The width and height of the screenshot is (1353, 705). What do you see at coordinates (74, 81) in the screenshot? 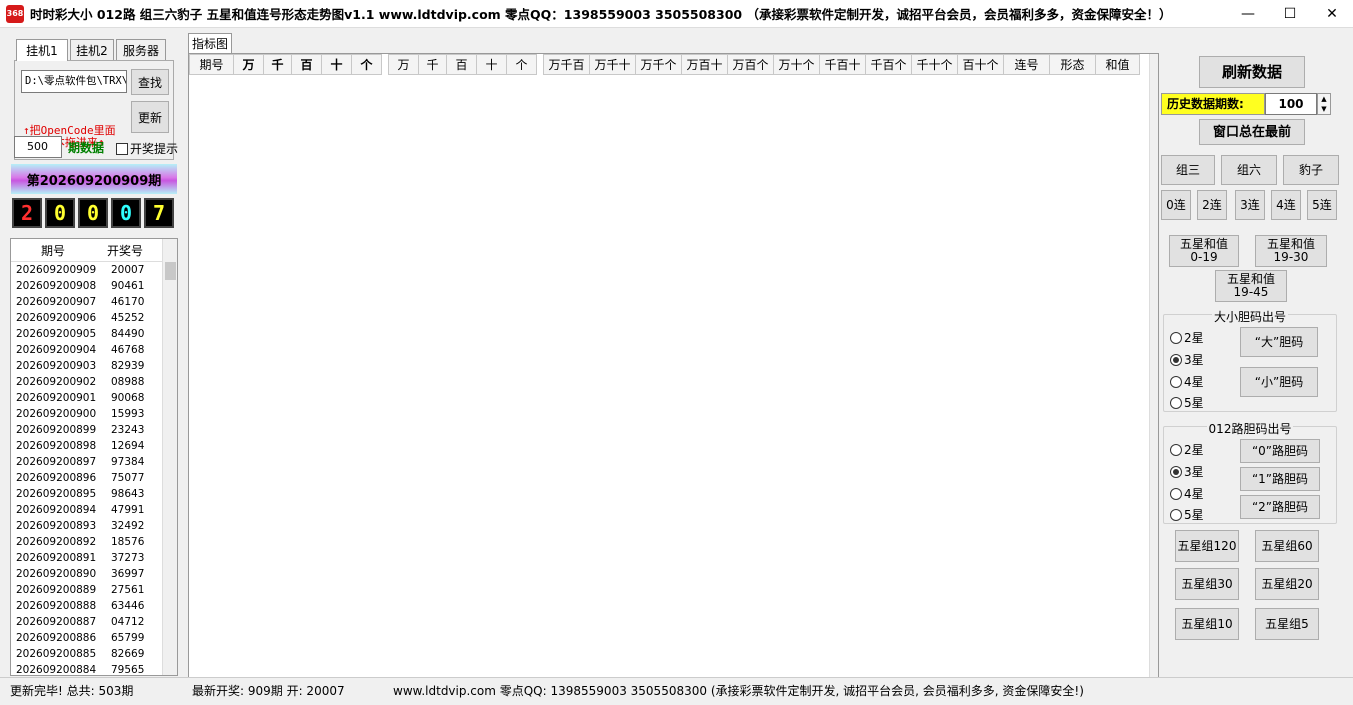
I see `path-input: D:\零点软件包\TRX\` at bounding box center [74, 81].